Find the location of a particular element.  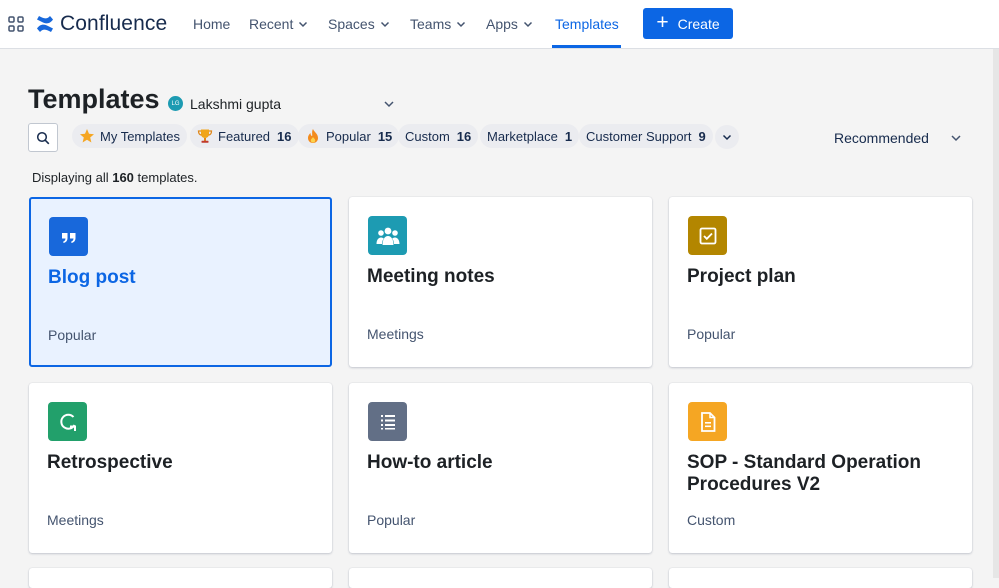

nav-recent-label: Recent is located at coordinates (271, 24).